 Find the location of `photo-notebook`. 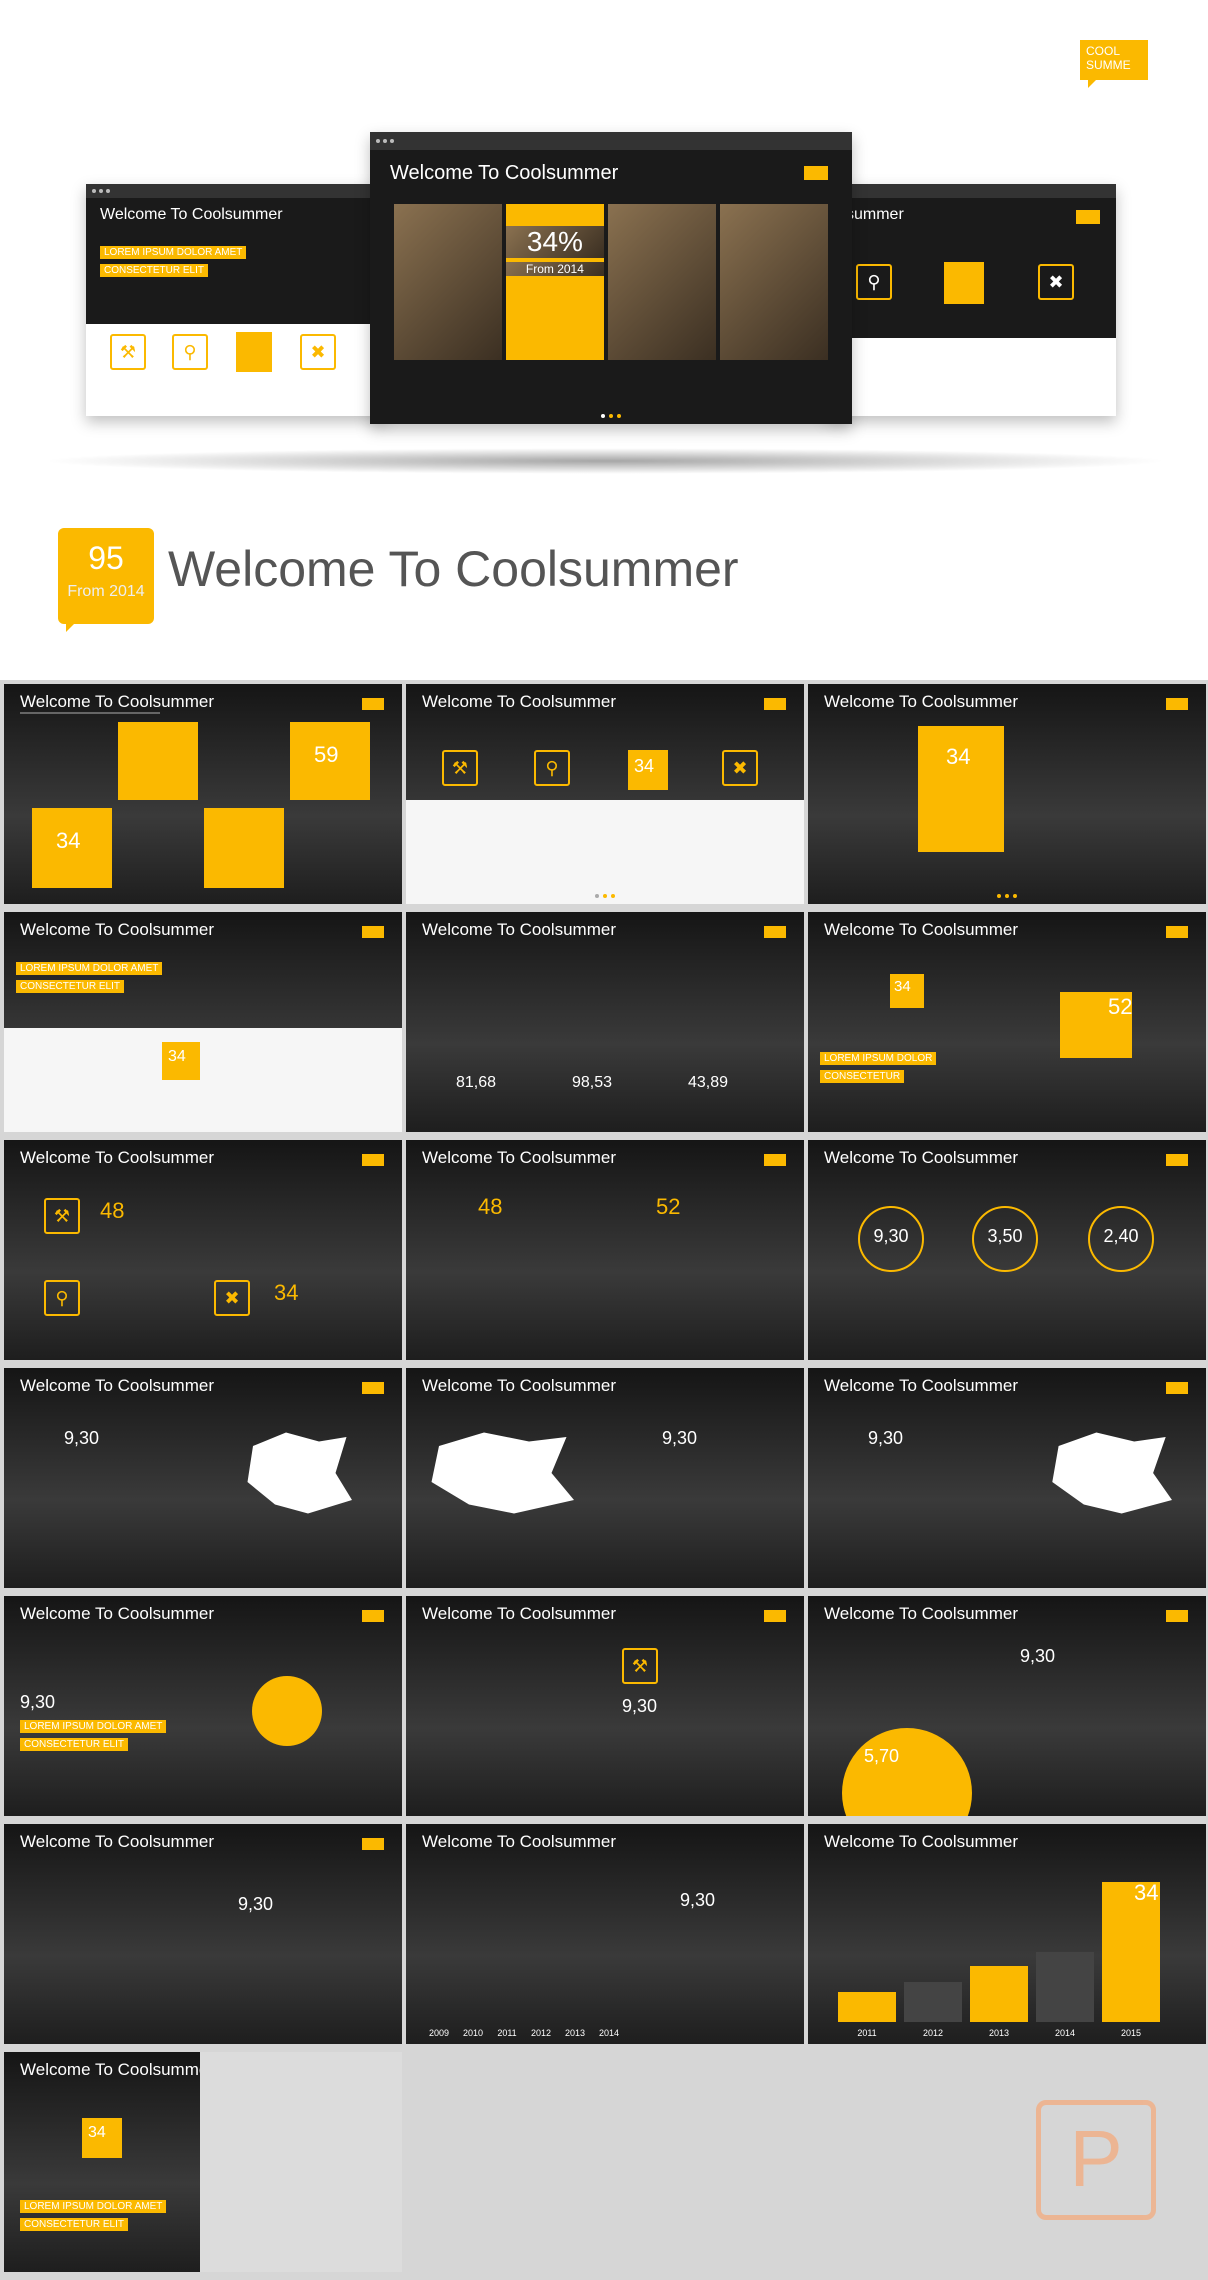

photo-notebook is located at coordinates (448, 282).